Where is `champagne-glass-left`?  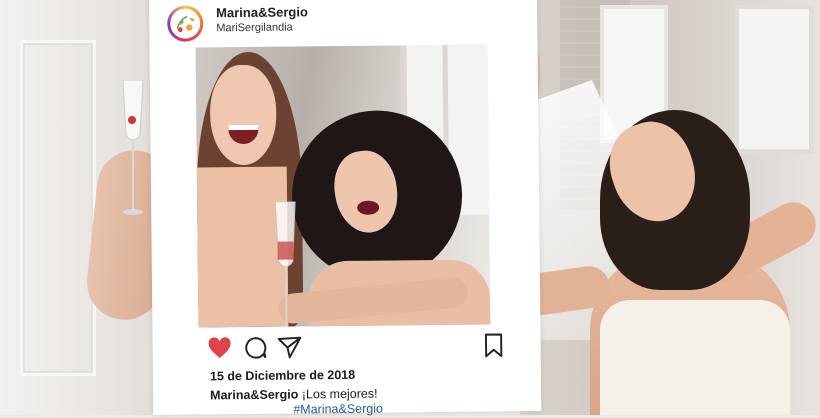 champagne-glass-left is located at coordinates (133, 147).